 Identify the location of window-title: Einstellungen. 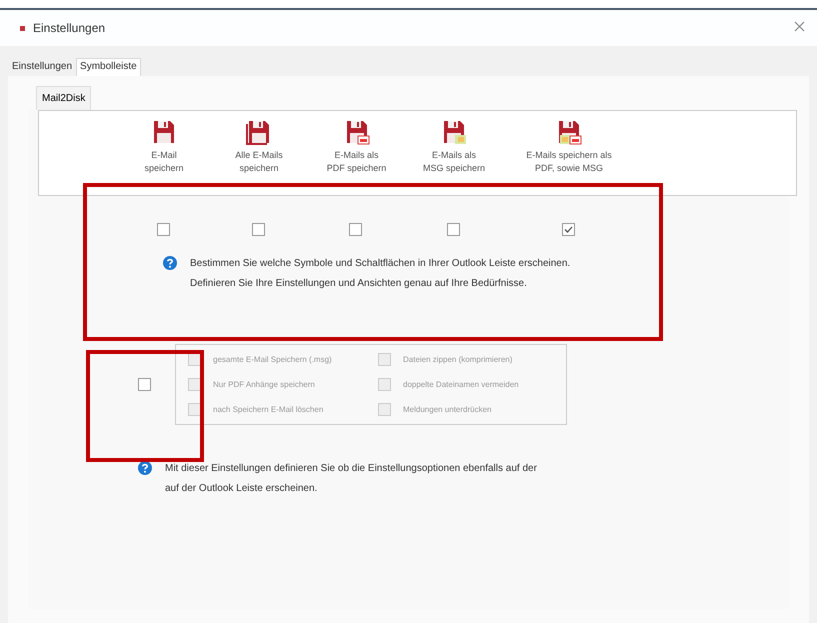
(69, 28).